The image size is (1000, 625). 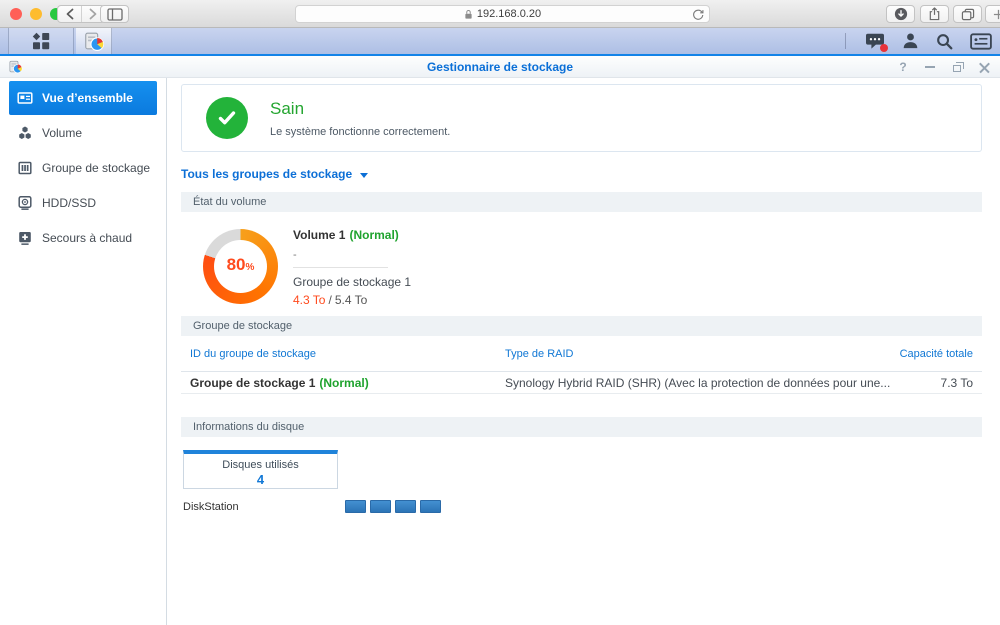 I want to click on volume-used: 4.3 To, so click(x=309, y=300).